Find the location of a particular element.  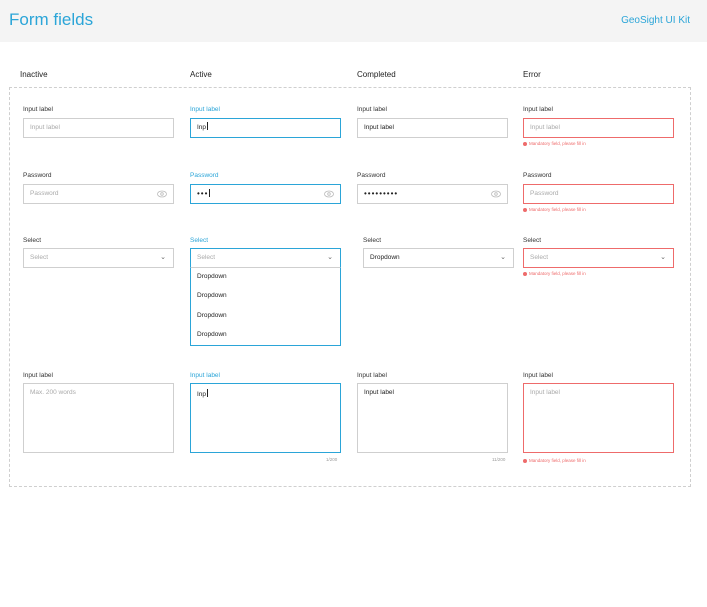

password-label-error: Password is located at coordinates (537, 175).